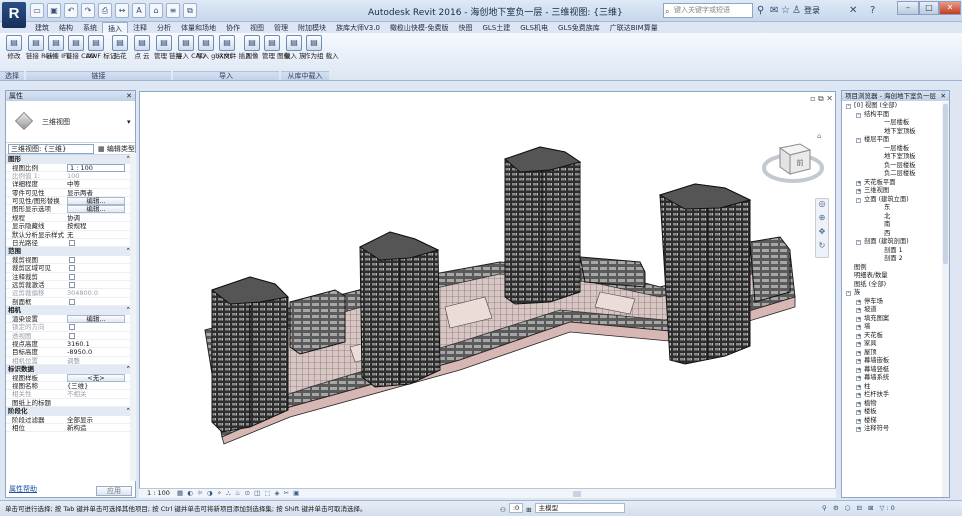 Image resolution: width=962 pixels, height=516 pixels. Describe the element at coordinates (158, 493) in the screenshot. I see `view-scale: 1 : 100` at that location.